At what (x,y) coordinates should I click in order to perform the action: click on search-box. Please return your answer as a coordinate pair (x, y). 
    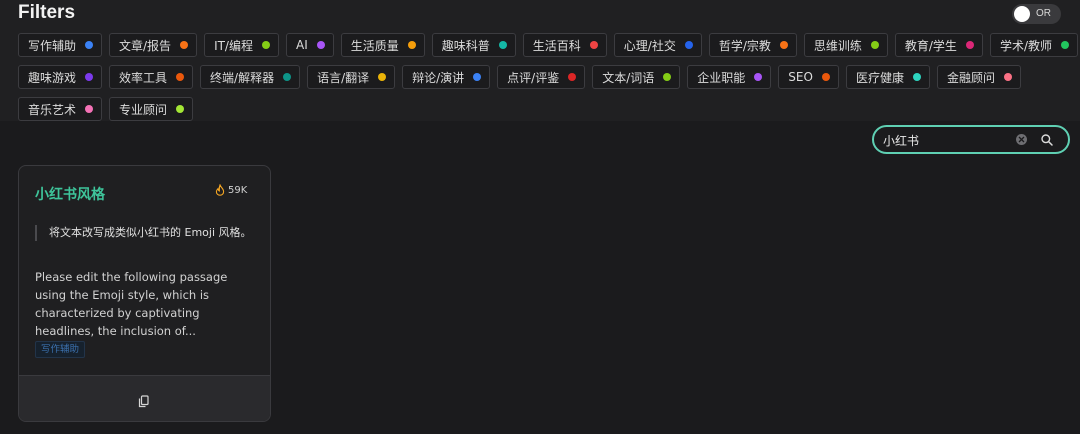
    Looking at the image, I should click on (971, 139).